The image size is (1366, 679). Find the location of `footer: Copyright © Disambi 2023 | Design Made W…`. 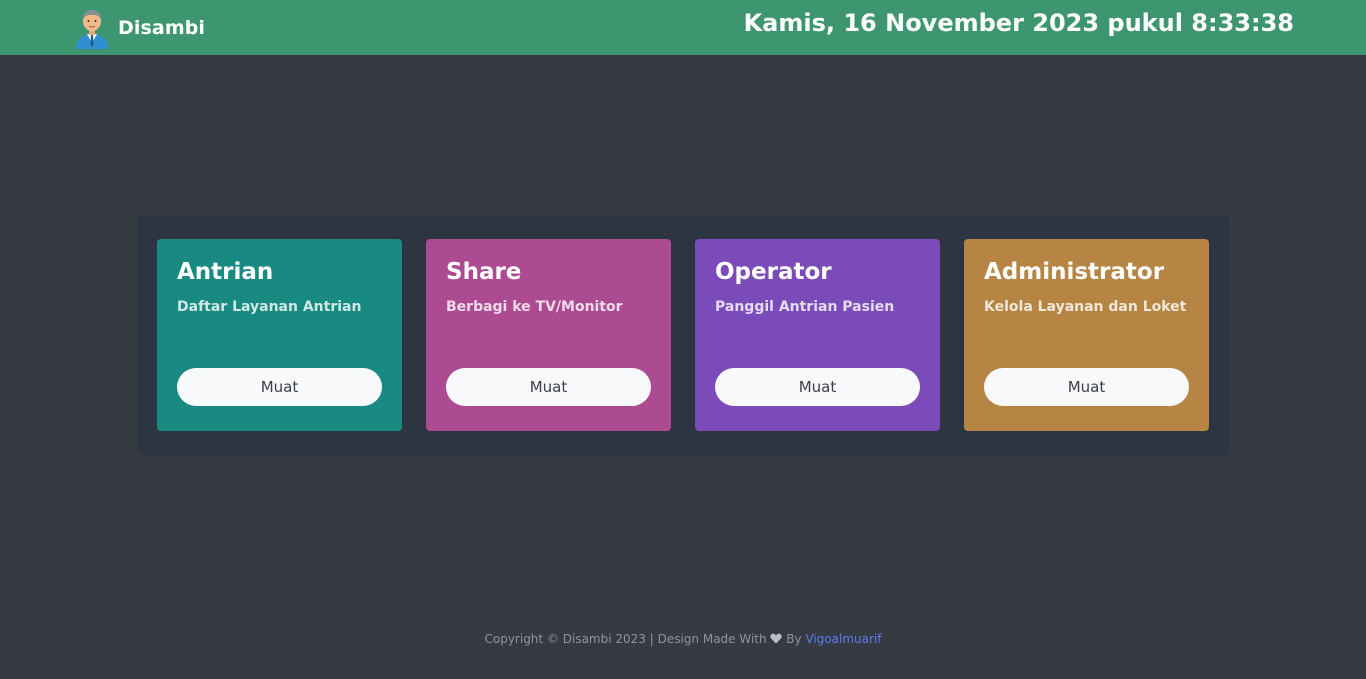

footer: Copyright © Disambi 2023 | Design Made W… is located at coordinates (683, 639).